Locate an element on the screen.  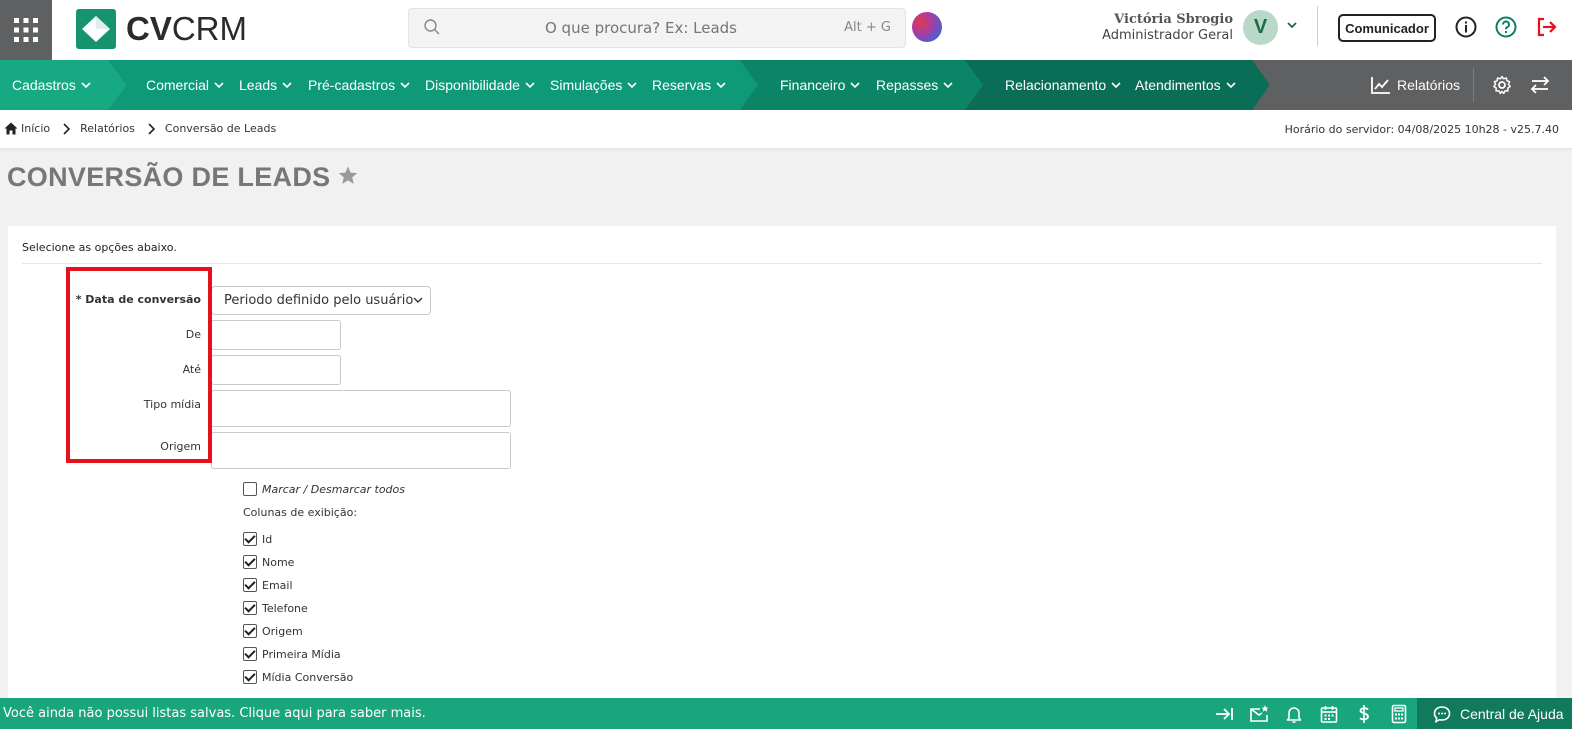
nav-leads: Leads is located at coordinates (265, 85).